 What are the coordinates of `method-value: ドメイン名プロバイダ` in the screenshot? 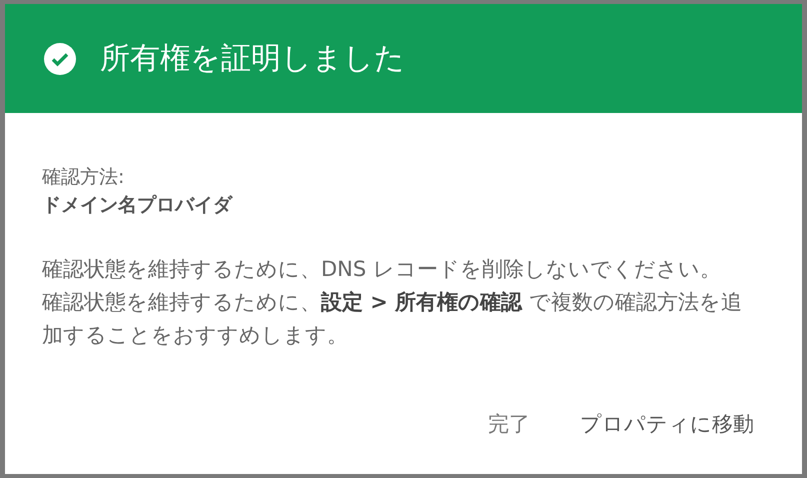 It's located at (138, 205).